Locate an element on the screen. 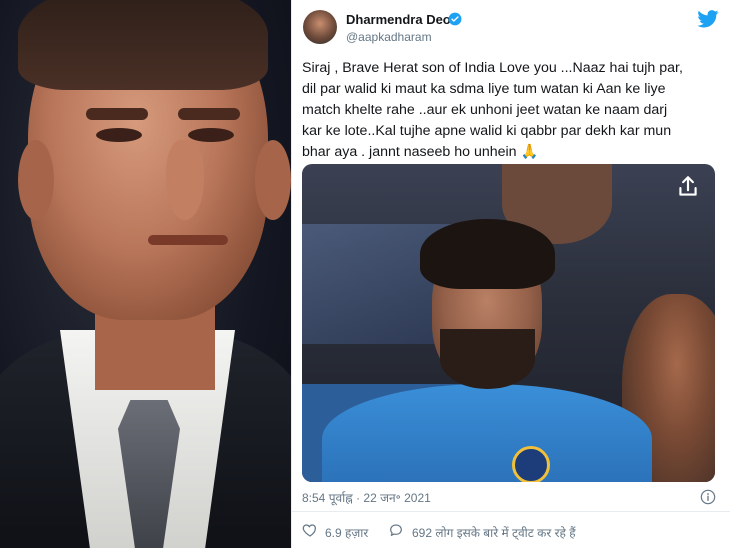 Image resolution: width=730 pixels, height=549 pixels. brow-left is located at coordinates (117, 114).